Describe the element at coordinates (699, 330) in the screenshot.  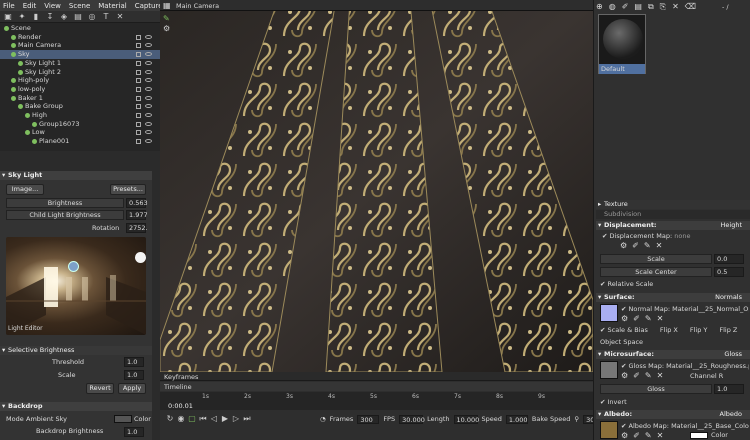
I see `flip-y-checkbox: Flip Y` at that location.